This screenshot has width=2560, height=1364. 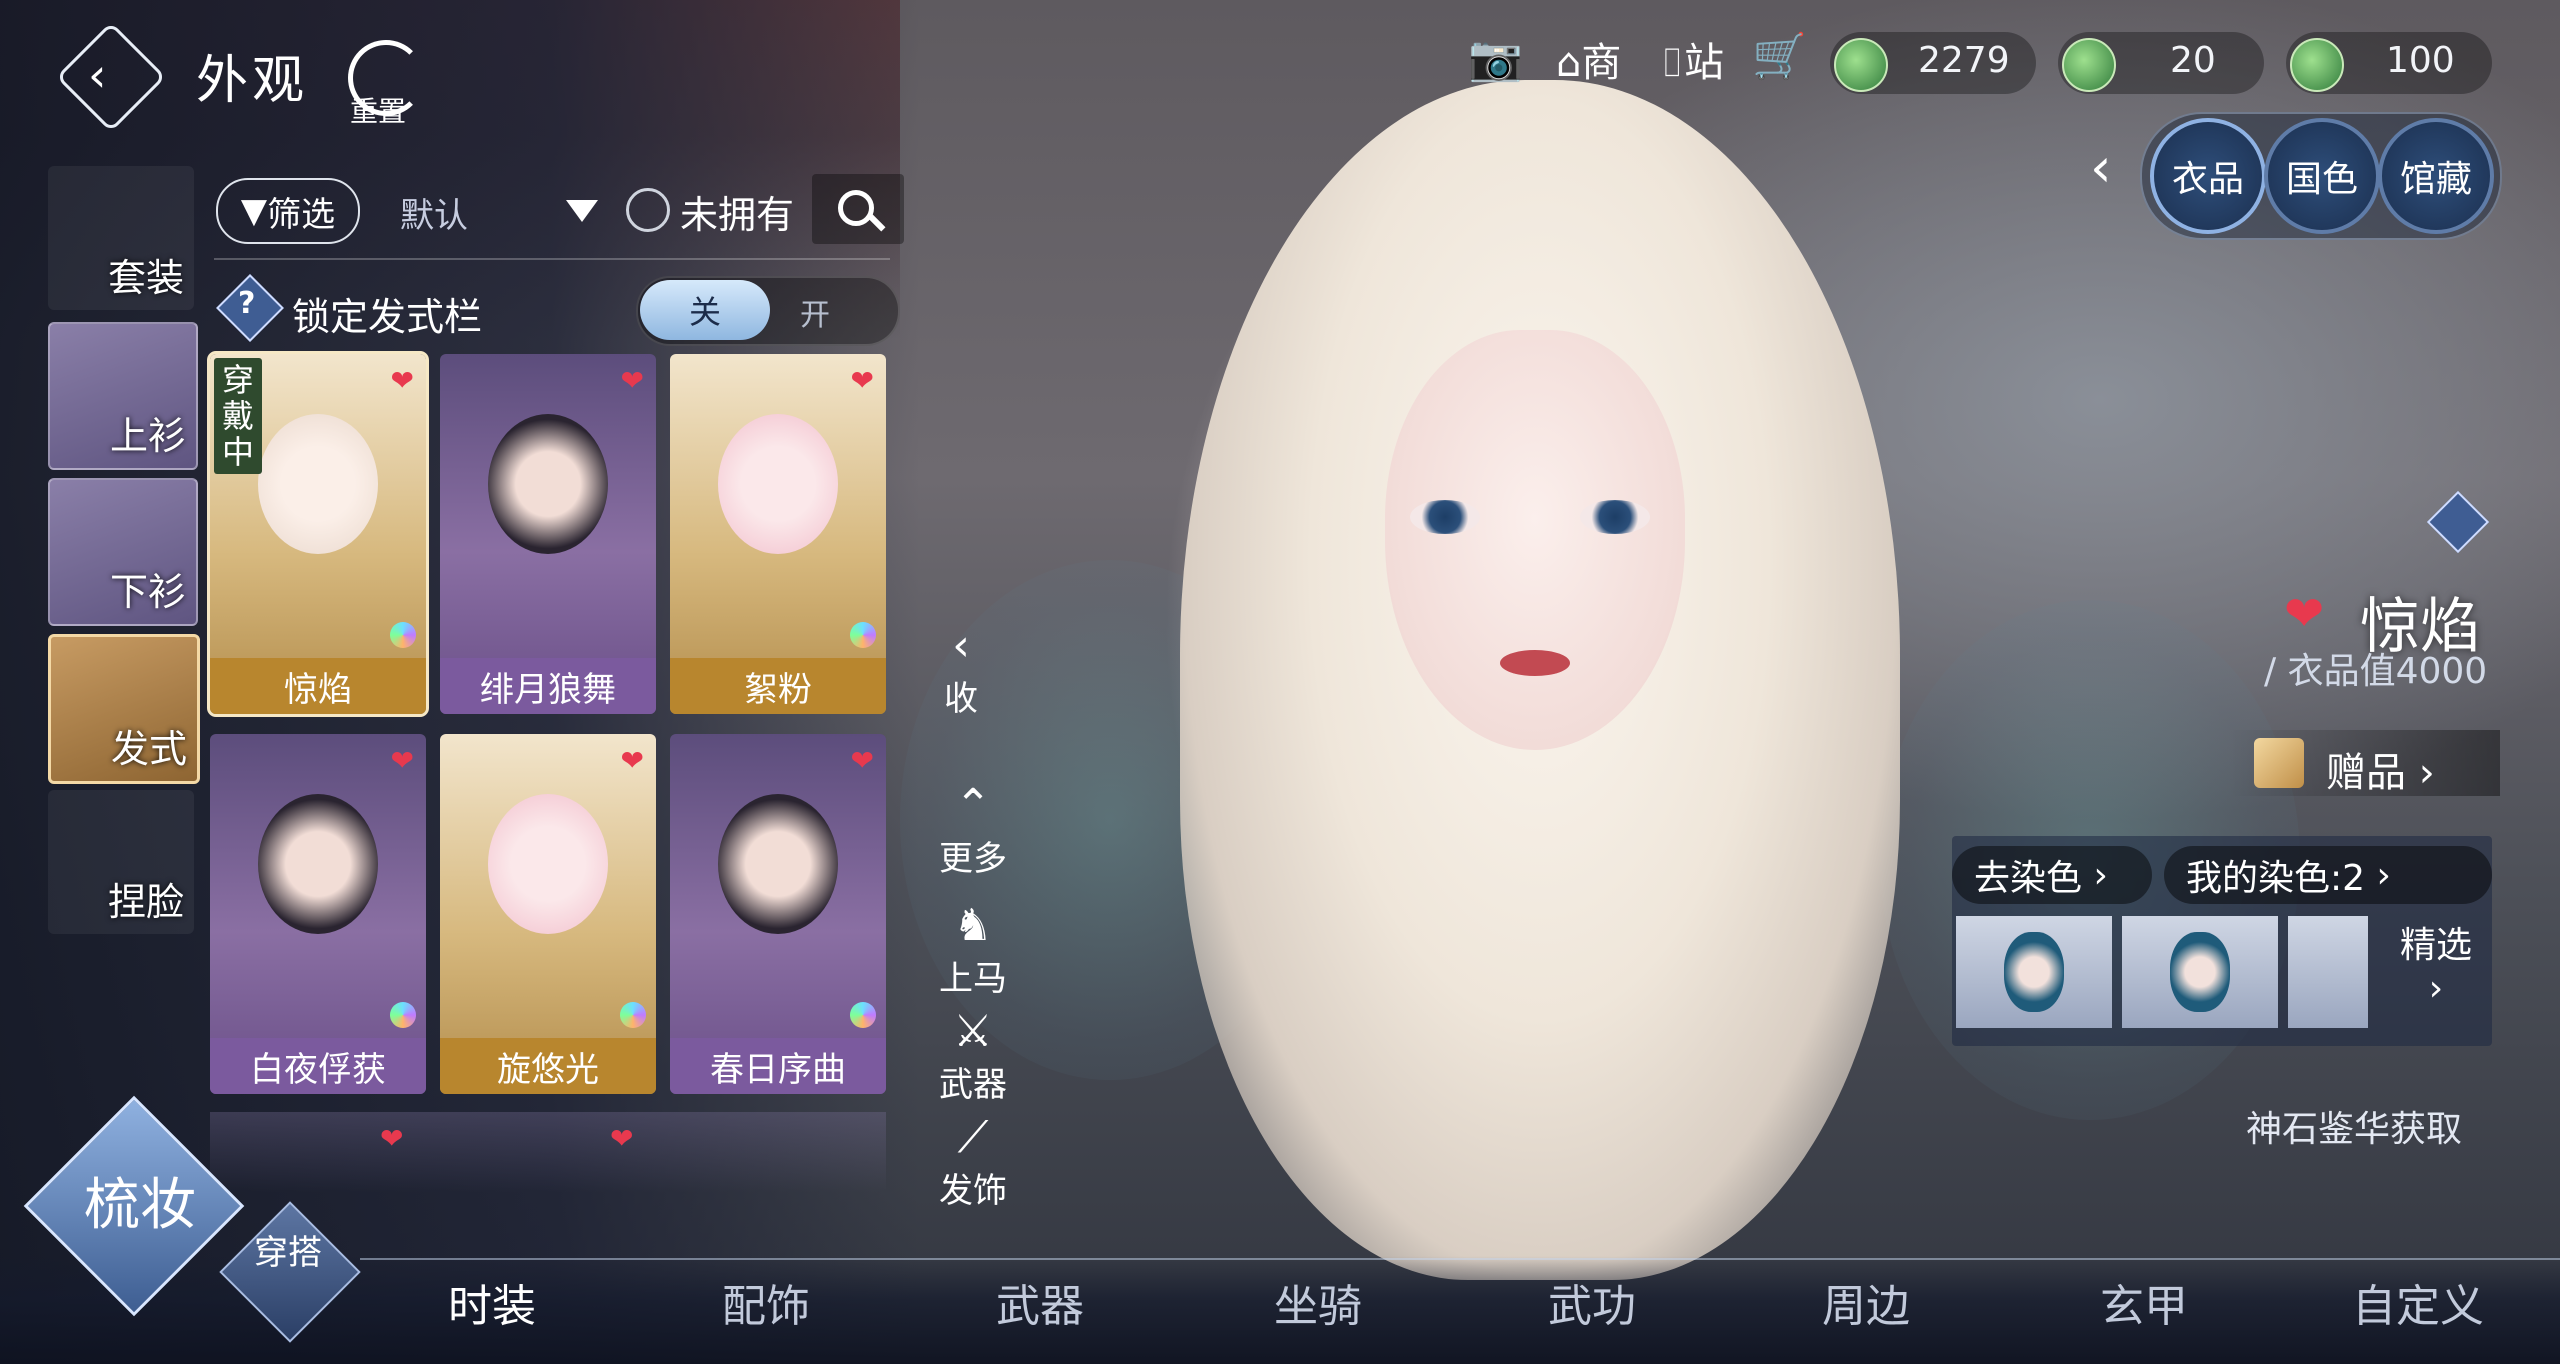 I want to click on next-row-peek: ❤ ❤, so click(x=548, y=1152).